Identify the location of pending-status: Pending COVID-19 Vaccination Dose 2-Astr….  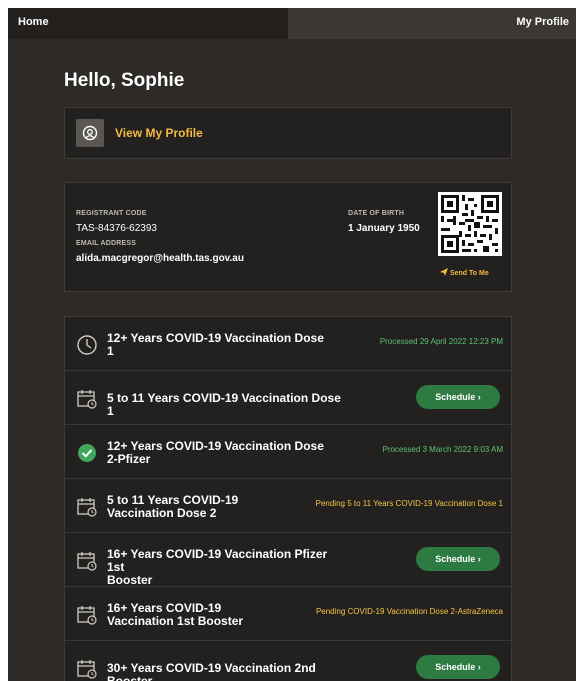
(409, 611).